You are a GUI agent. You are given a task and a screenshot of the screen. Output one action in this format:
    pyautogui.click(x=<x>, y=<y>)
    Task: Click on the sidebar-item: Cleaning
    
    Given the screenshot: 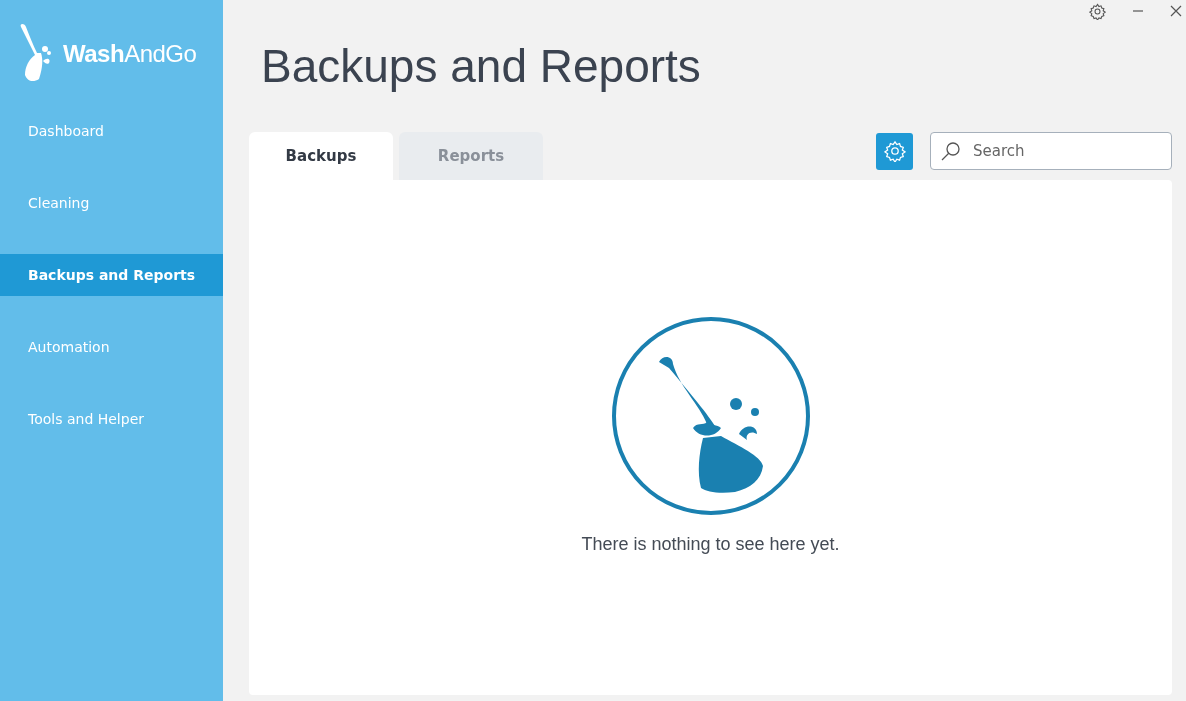 What is the action you would take?
    pyautogui.click(x=111, y=203)
    